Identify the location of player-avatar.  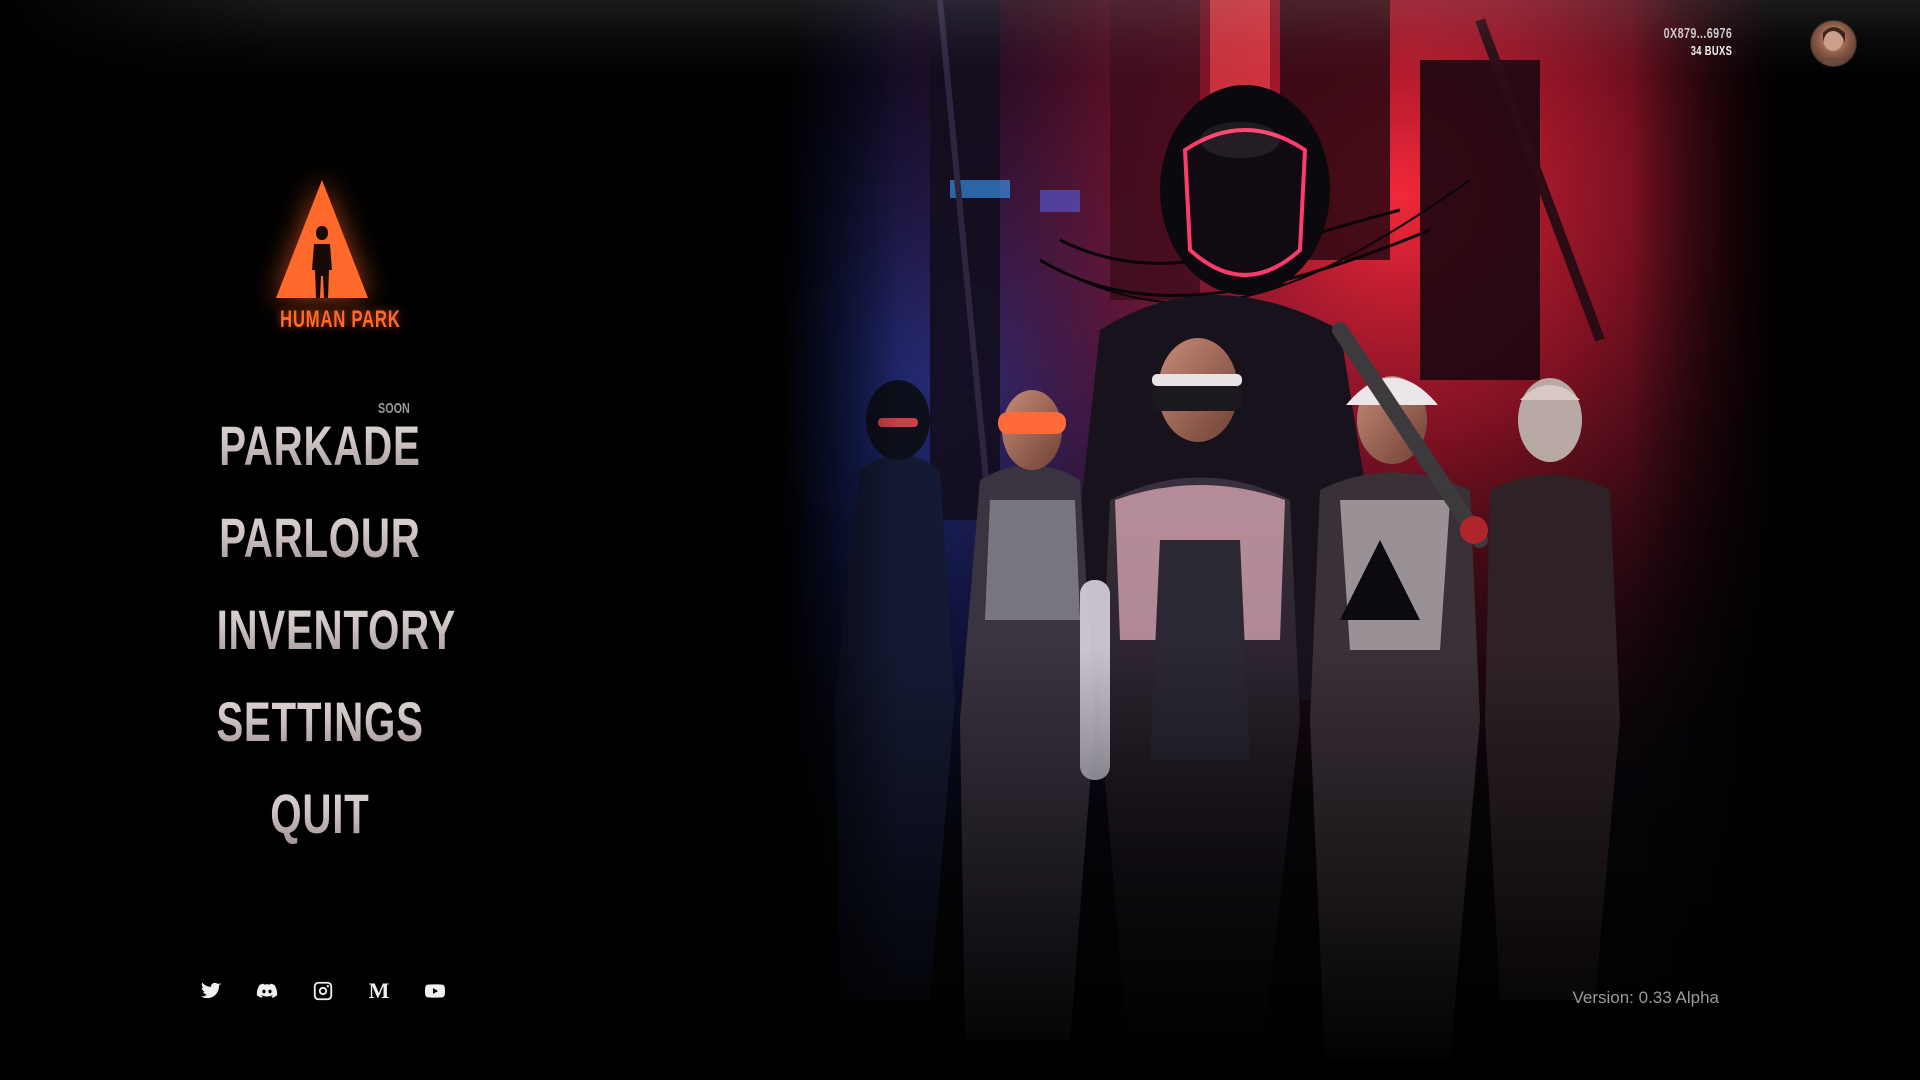
(1833, 43).